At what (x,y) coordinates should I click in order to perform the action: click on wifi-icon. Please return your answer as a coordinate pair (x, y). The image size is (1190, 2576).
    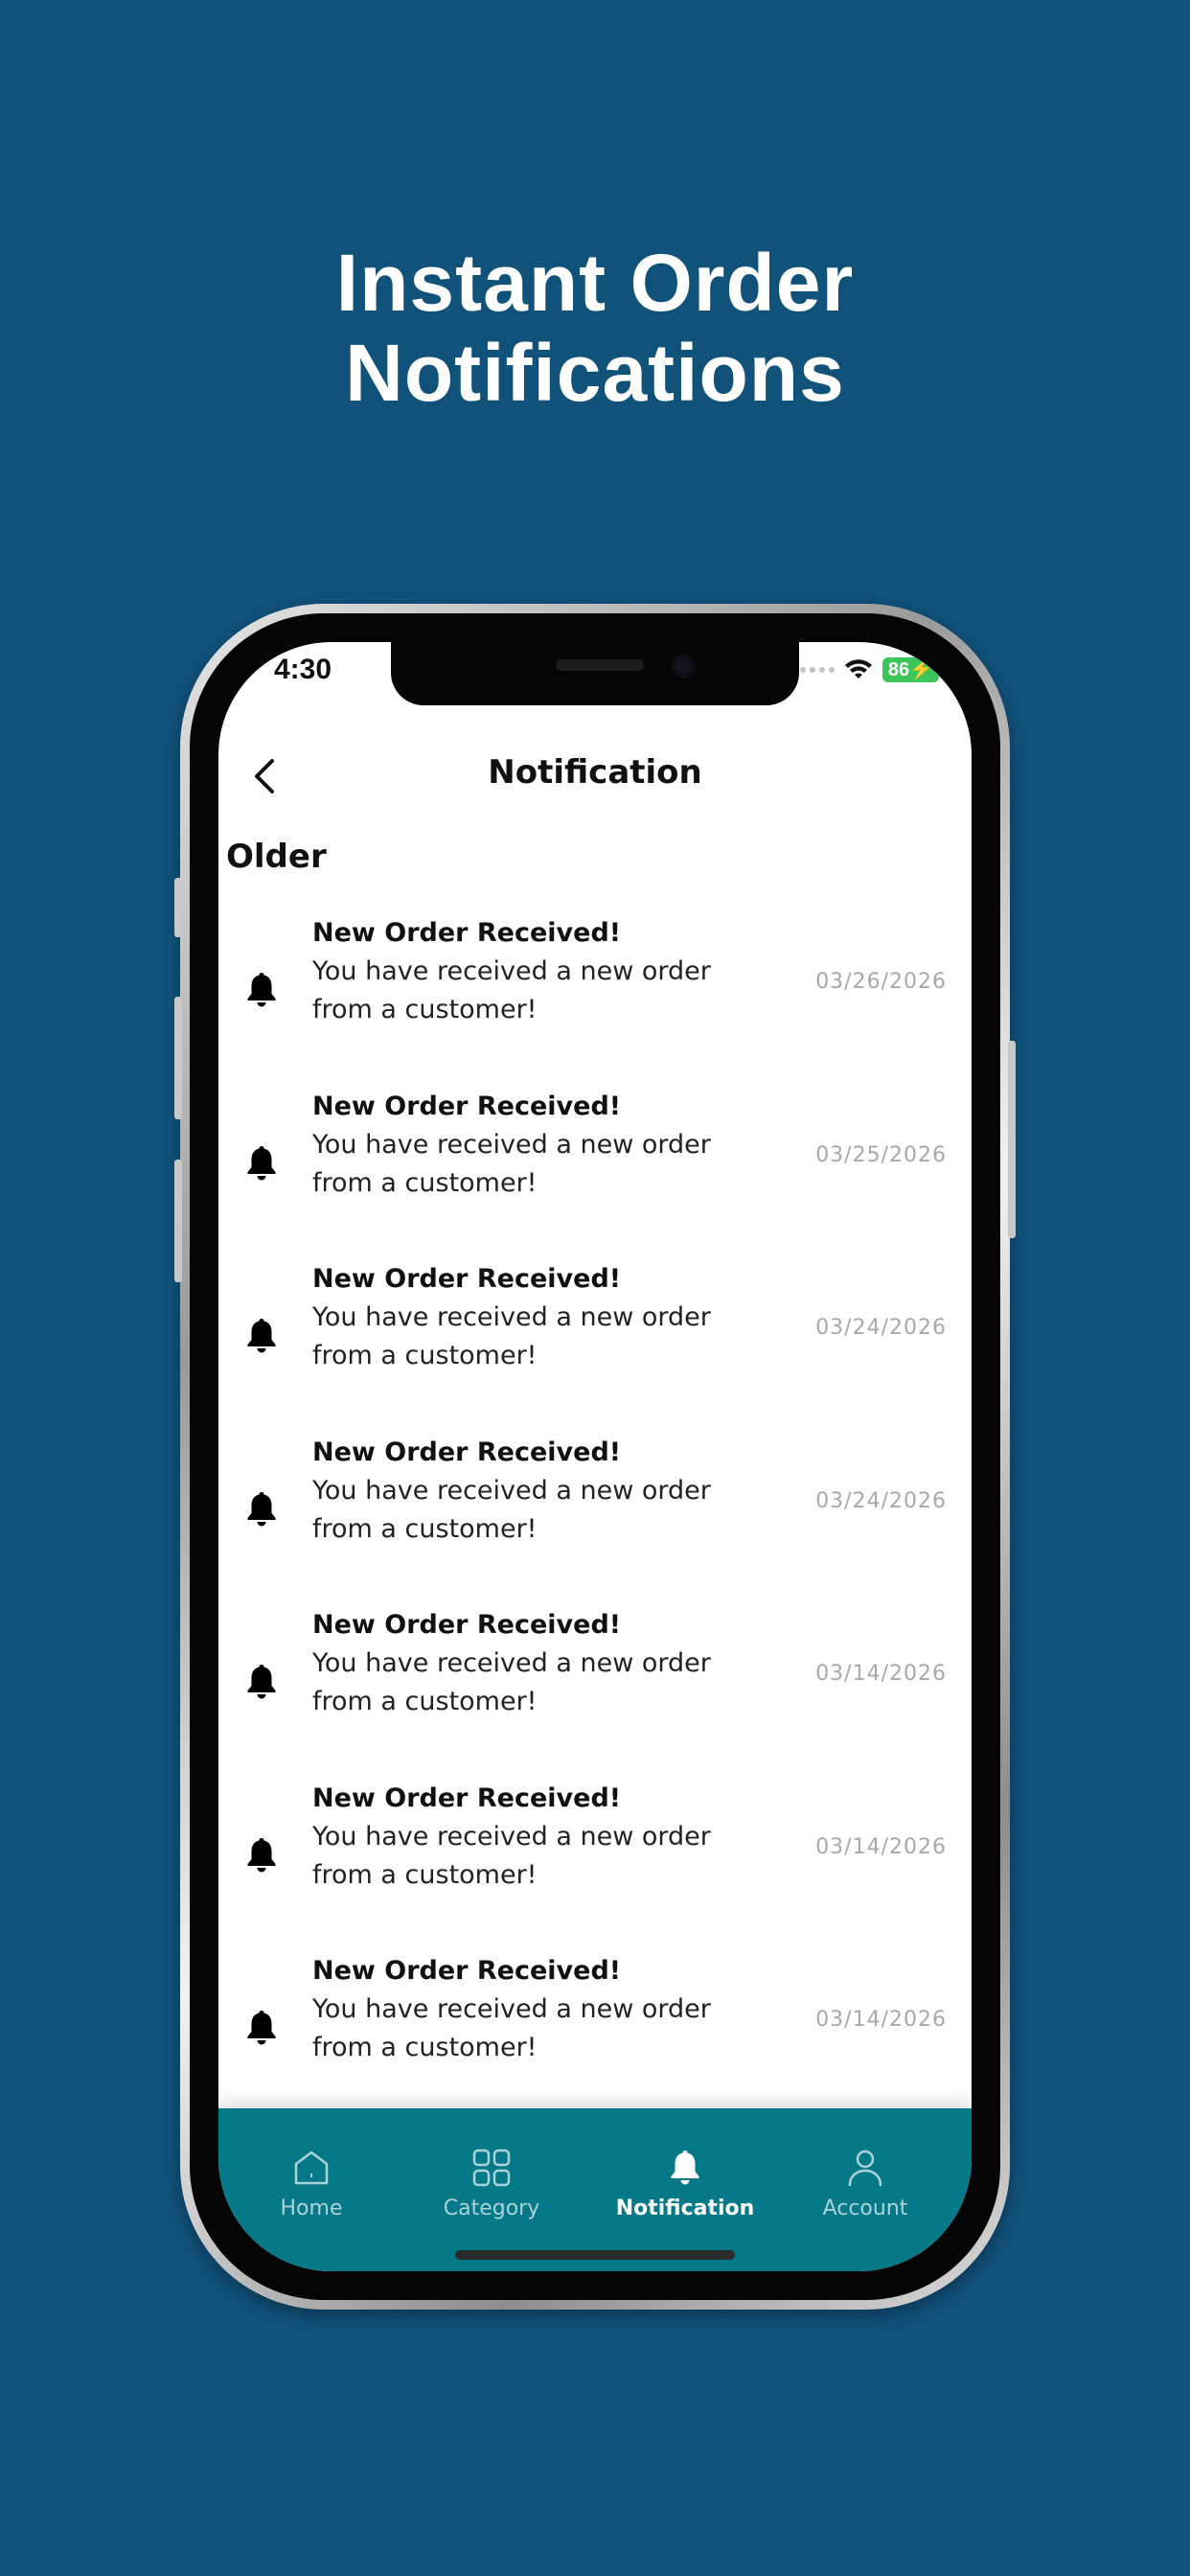
    Looking at the image, I should click on (858, 668).